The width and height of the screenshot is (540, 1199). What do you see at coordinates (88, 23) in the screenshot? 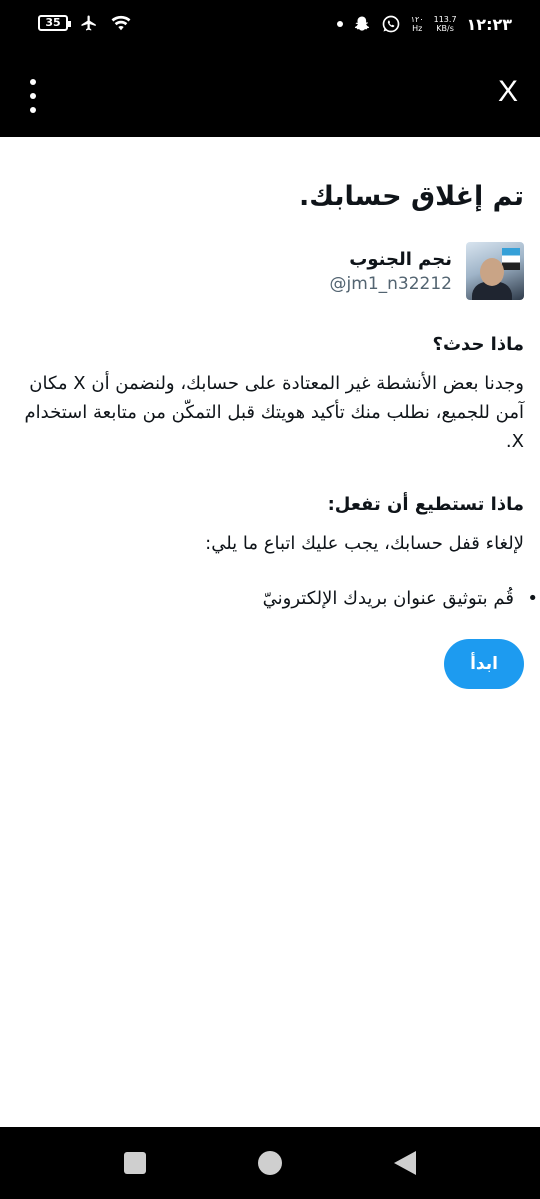
I see `airplane-icon` at bounding box center [88, 23].